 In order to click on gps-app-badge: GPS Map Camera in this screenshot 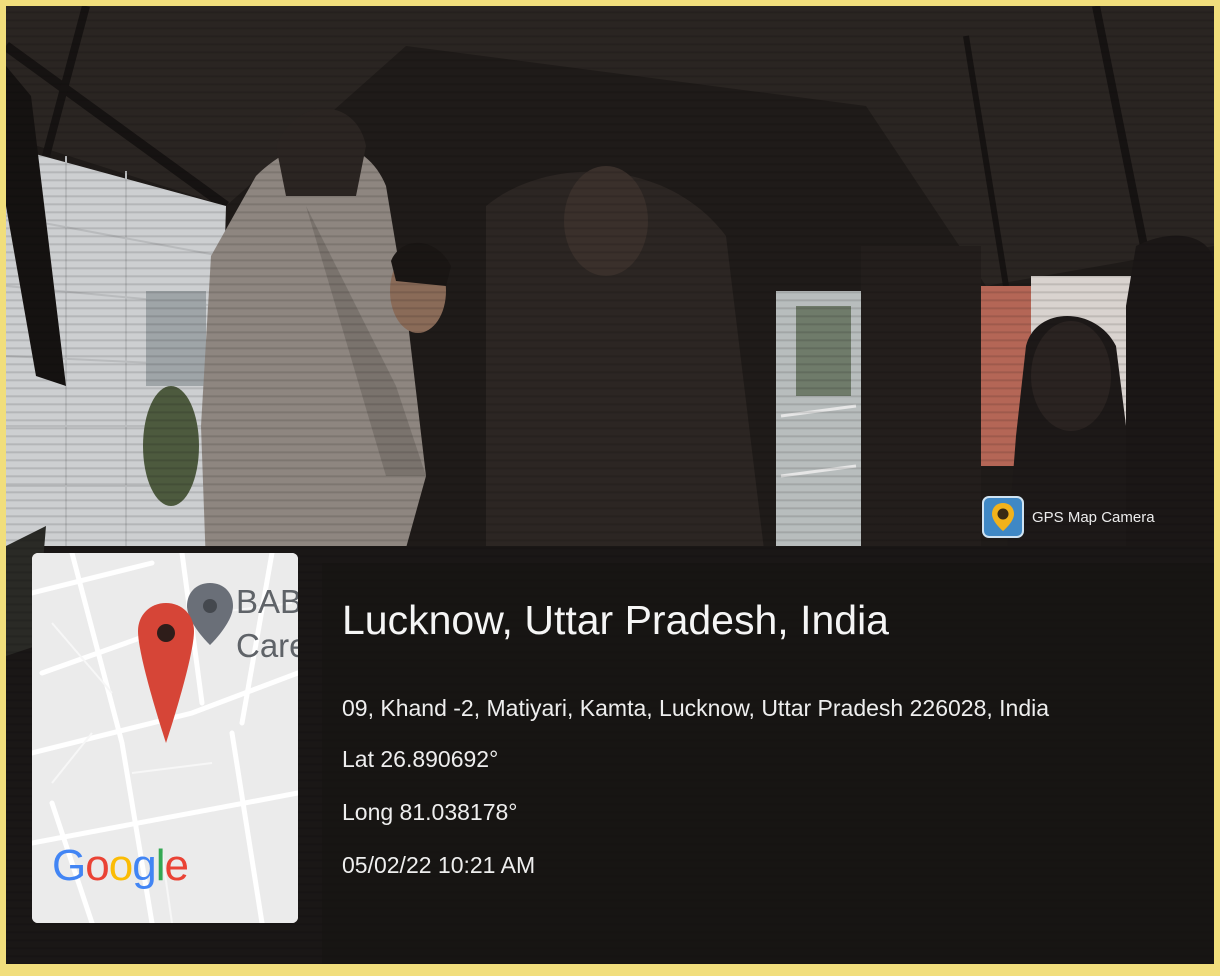, I will do `click(1068, 517)`.